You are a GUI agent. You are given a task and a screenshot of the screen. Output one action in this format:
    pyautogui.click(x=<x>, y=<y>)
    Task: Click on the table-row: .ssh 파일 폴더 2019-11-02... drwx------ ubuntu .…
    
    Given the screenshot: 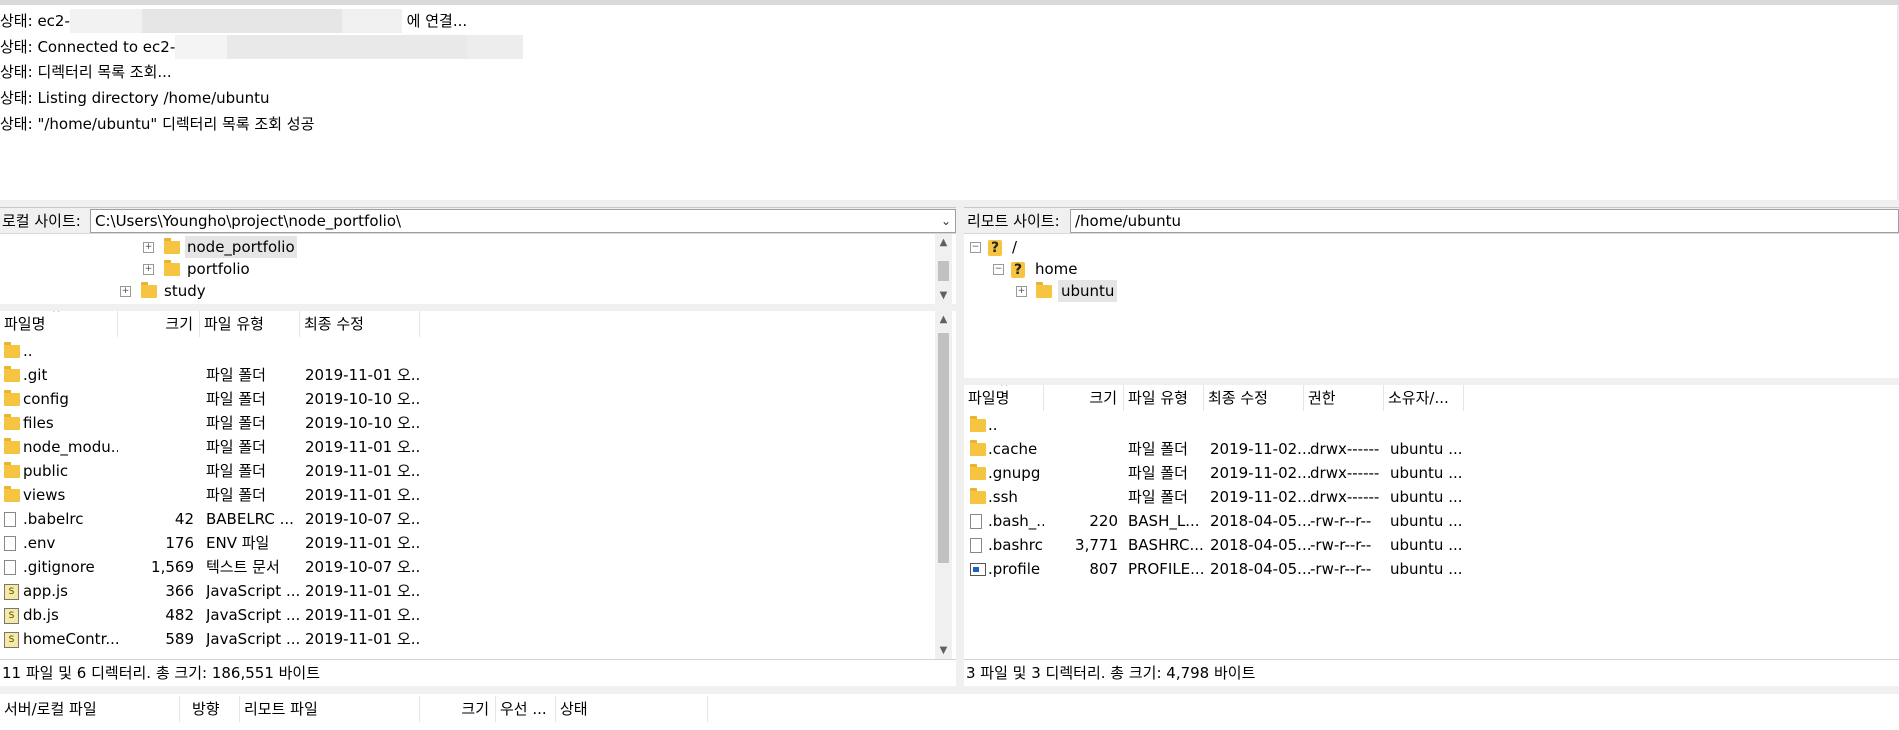 What is the action you would take?
    pyautogui.click(x=1431, y=497)
    